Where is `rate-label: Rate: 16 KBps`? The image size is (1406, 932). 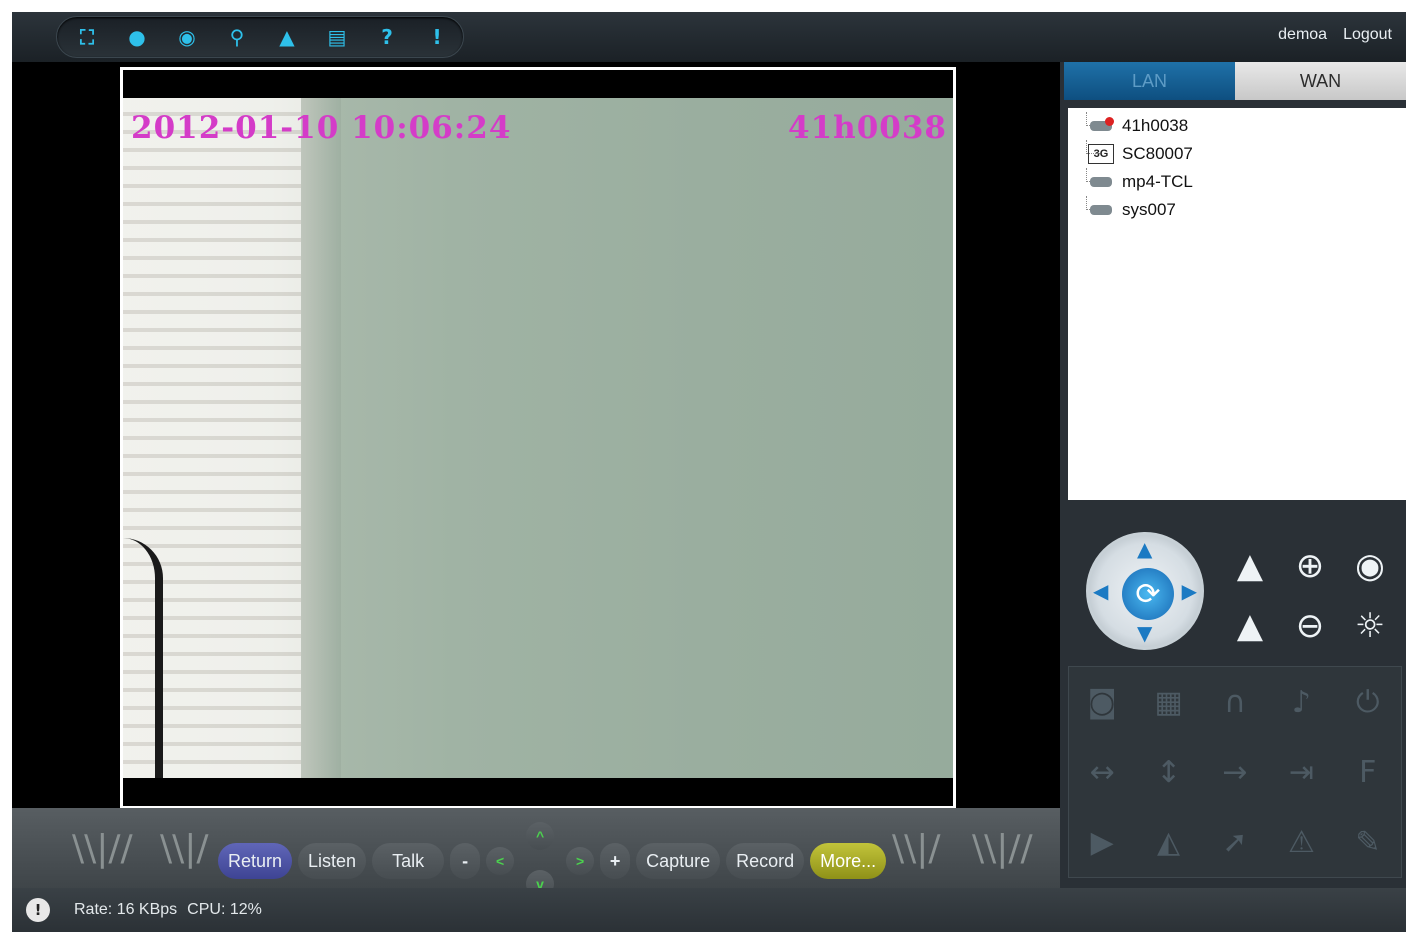 rate-label: Rate: 16 KBps is located at coordinates (126, 909).